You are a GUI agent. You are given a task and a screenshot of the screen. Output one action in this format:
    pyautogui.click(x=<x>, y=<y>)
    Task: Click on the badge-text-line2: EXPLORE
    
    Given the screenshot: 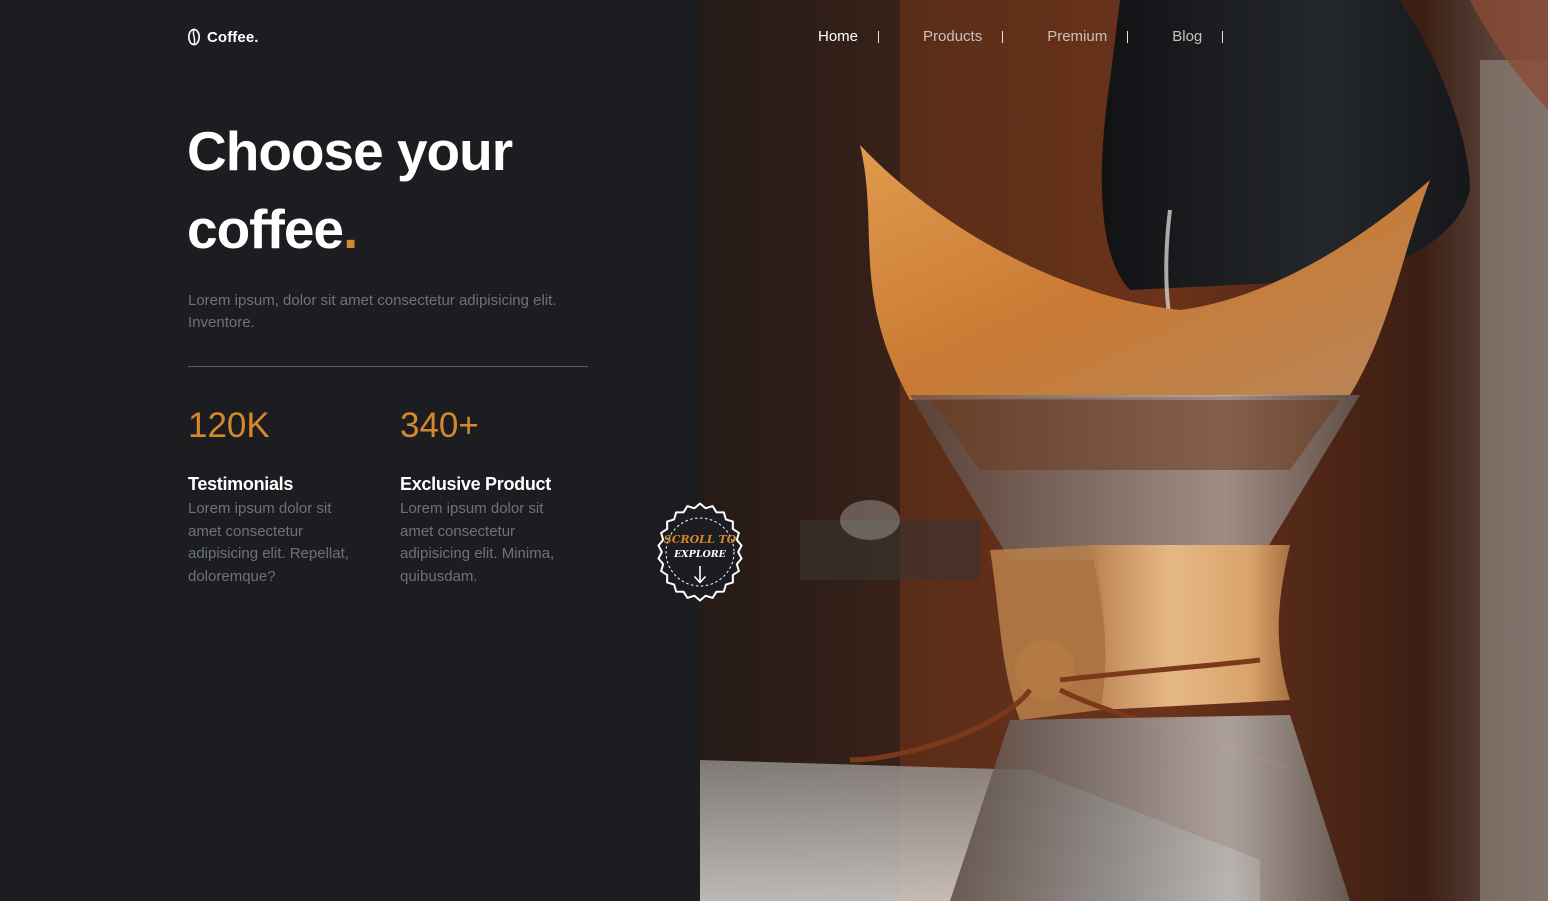 What is the action you would take?
    pyautogui.click(x=700, y=554)
    